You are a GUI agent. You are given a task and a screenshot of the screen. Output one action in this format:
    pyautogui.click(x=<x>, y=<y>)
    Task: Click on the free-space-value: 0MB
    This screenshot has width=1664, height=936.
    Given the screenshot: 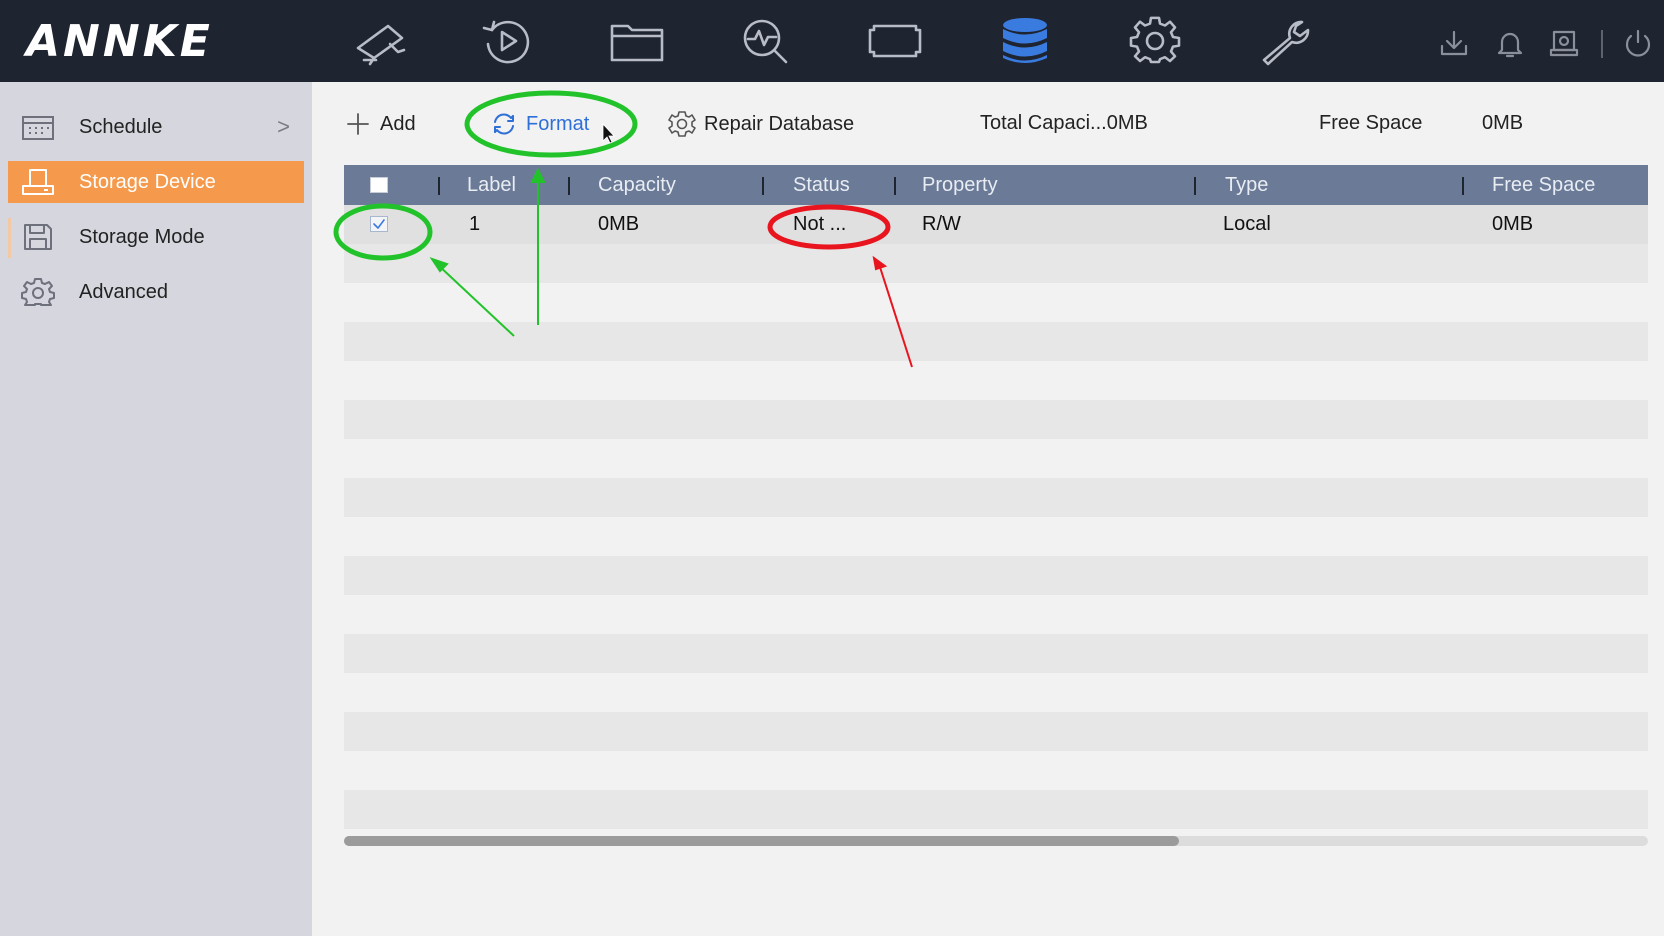 What is the action you would take?
    pyautogui.click(x=1503, y=123)
    